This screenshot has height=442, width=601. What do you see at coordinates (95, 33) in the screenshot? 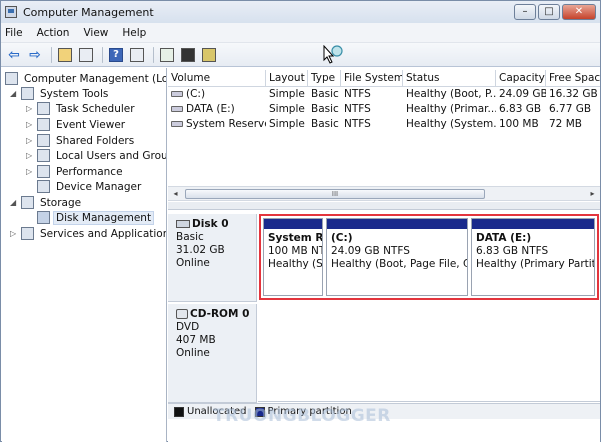
I see `menu-view: View` at bounding box center [95, 33].